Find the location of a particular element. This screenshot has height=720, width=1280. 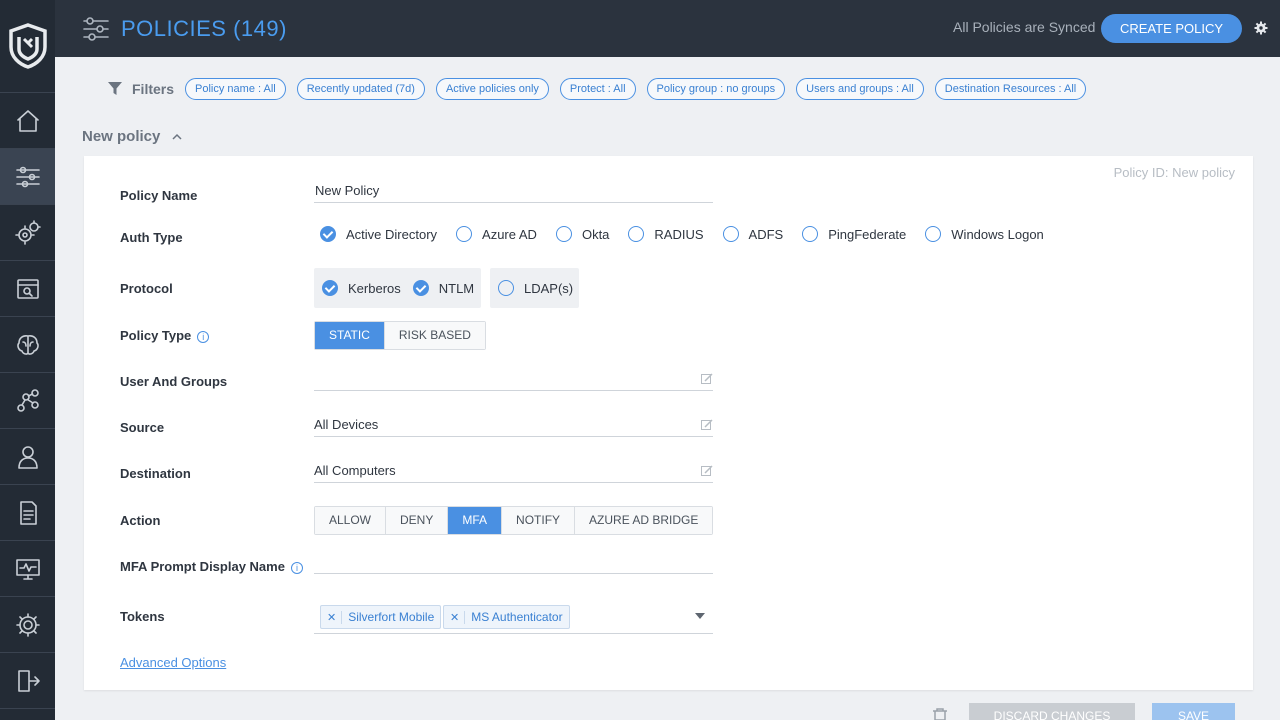

discovery-icon is located at coordinates (27, 288).